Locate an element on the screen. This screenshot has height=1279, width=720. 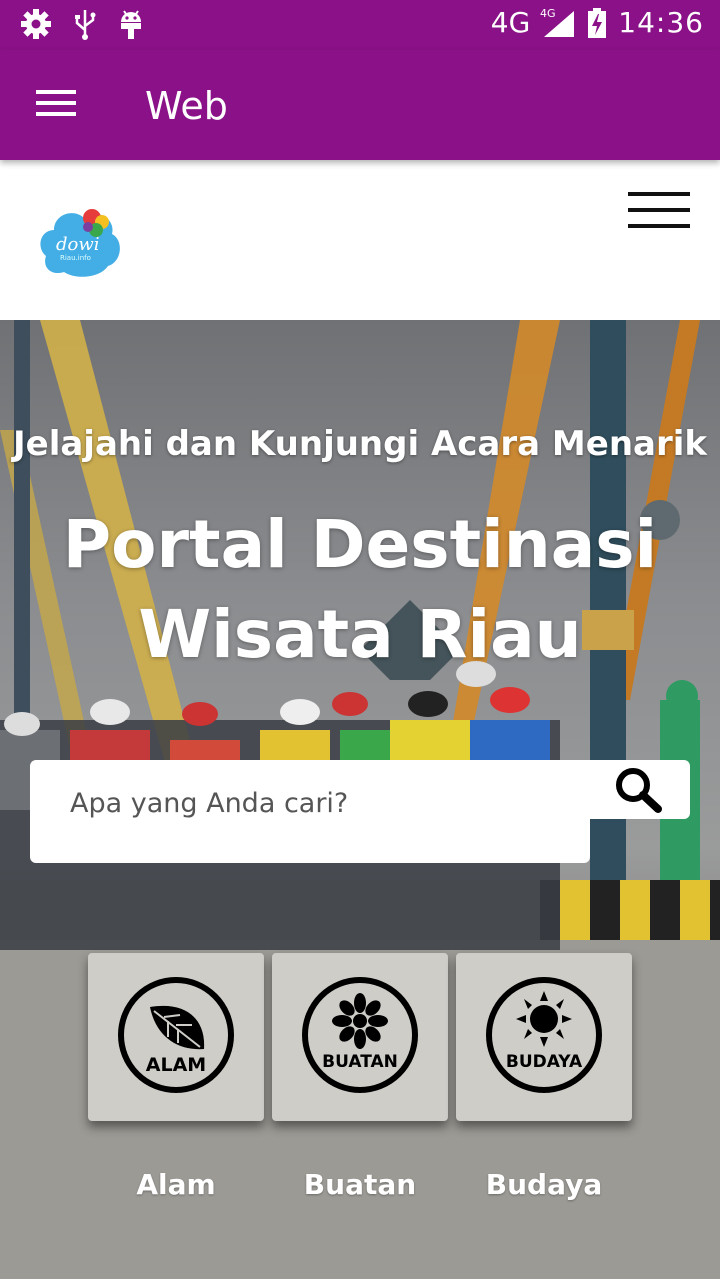
category-tile-alam: ALAM is located at coordinates (176, 1037).